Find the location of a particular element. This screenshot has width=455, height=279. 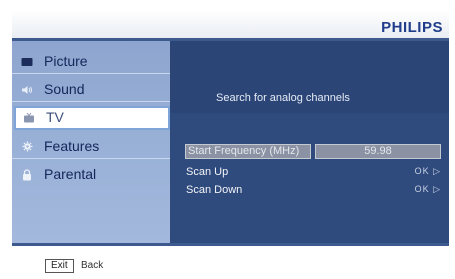

brand-logo: PHILIPS is located at coordinates (412, 27).